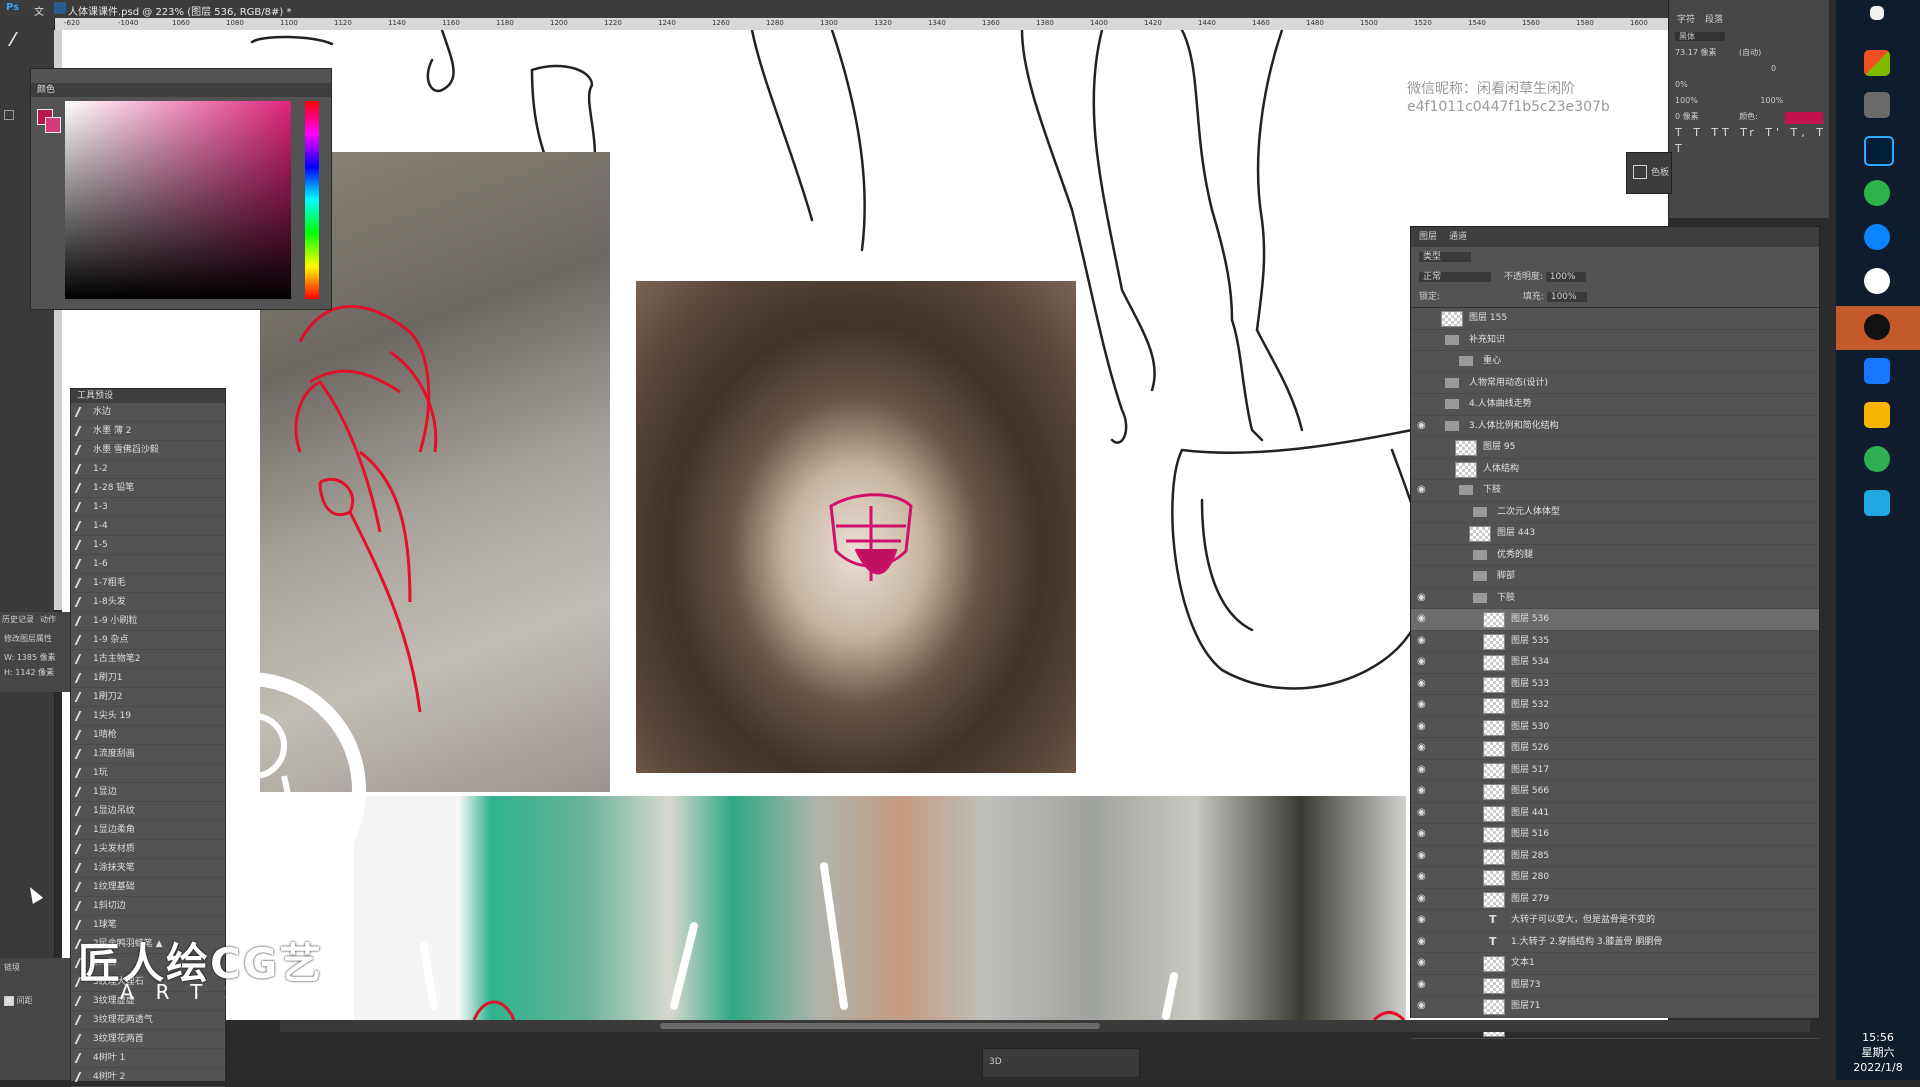 The width and height of the screenshot is (1920, 1087). Describe the element at coordinates (1877, 105) in the screenshot. I see `app-icon` at that location.